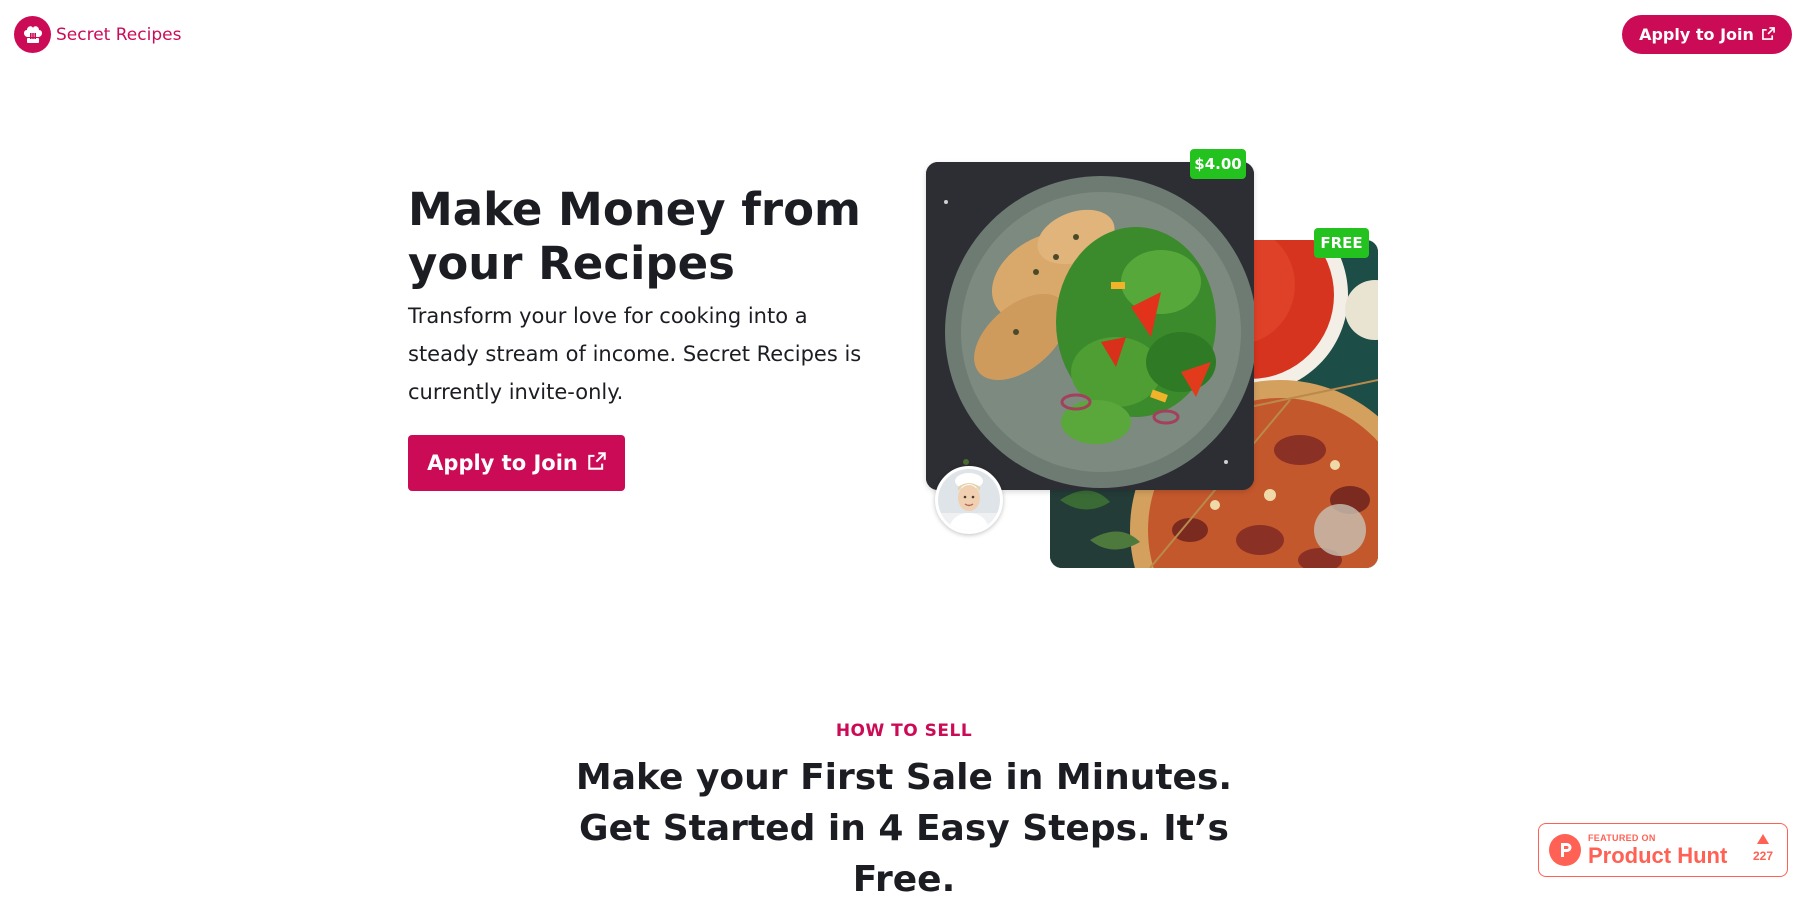 The width and height of the screenshot is (1808, 897). What do you see at coordinates (1696, 34) in the screenshot?
I see `header-apply-label: Apply to Join` at bounding box center [1696, 34].